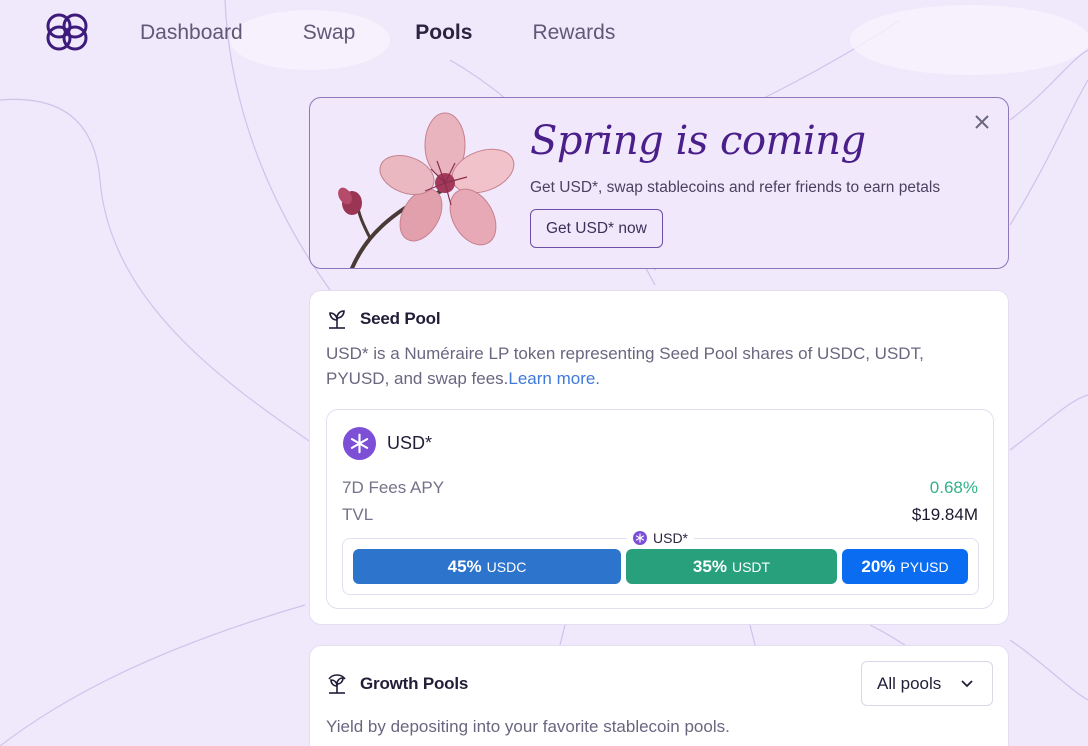  Describe the element at coordinates (443, 33) in the screenshot. I see `nav-pools: Pools` at that location.